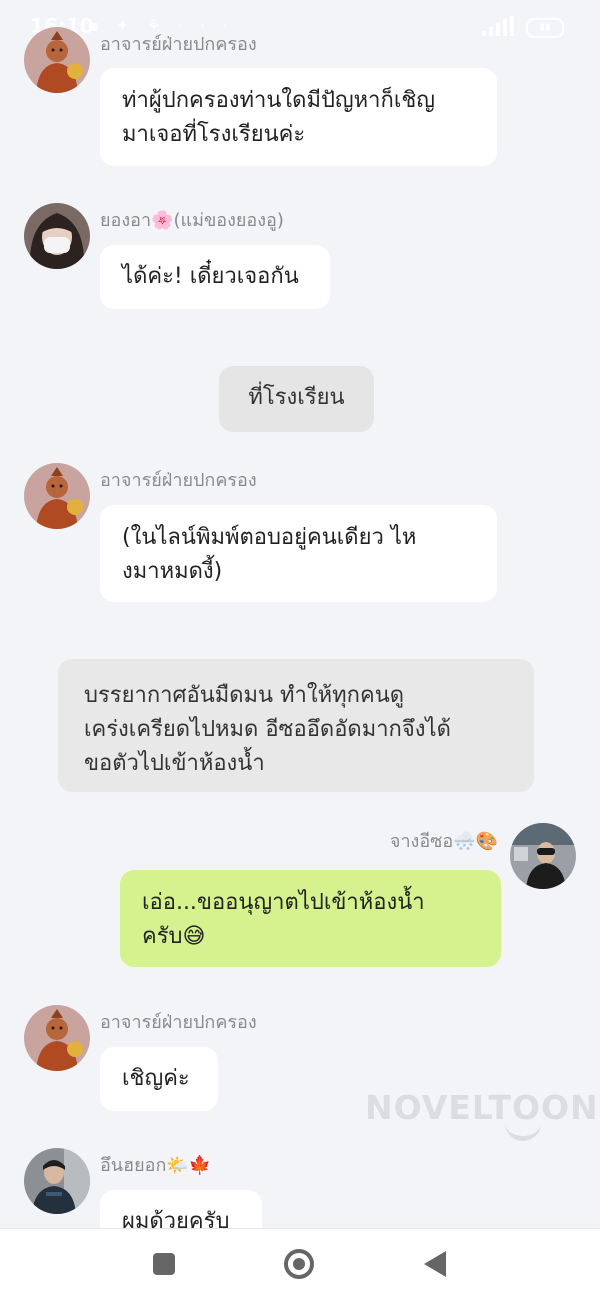 Image resolution: width=600 pixels, height=1301 pixels. I want to click on message-line: ครับ😅, so click(174, 936).